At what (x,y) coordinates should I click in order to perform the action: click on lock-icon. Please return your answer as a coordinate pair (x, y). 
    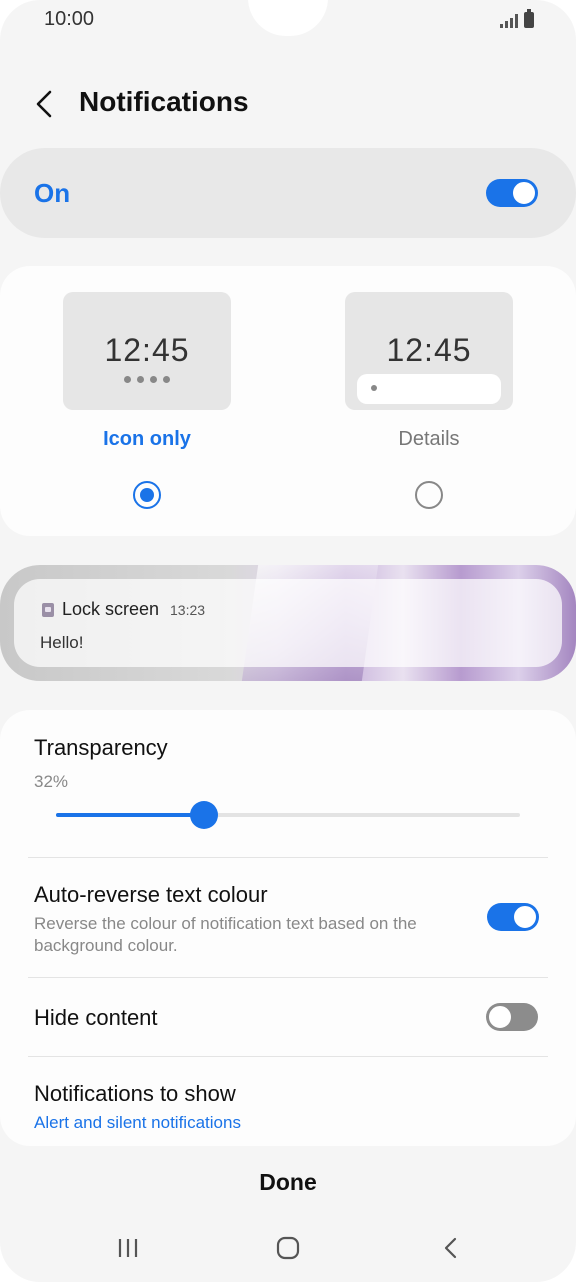
    Looking at the image, I should click on (48, 610).